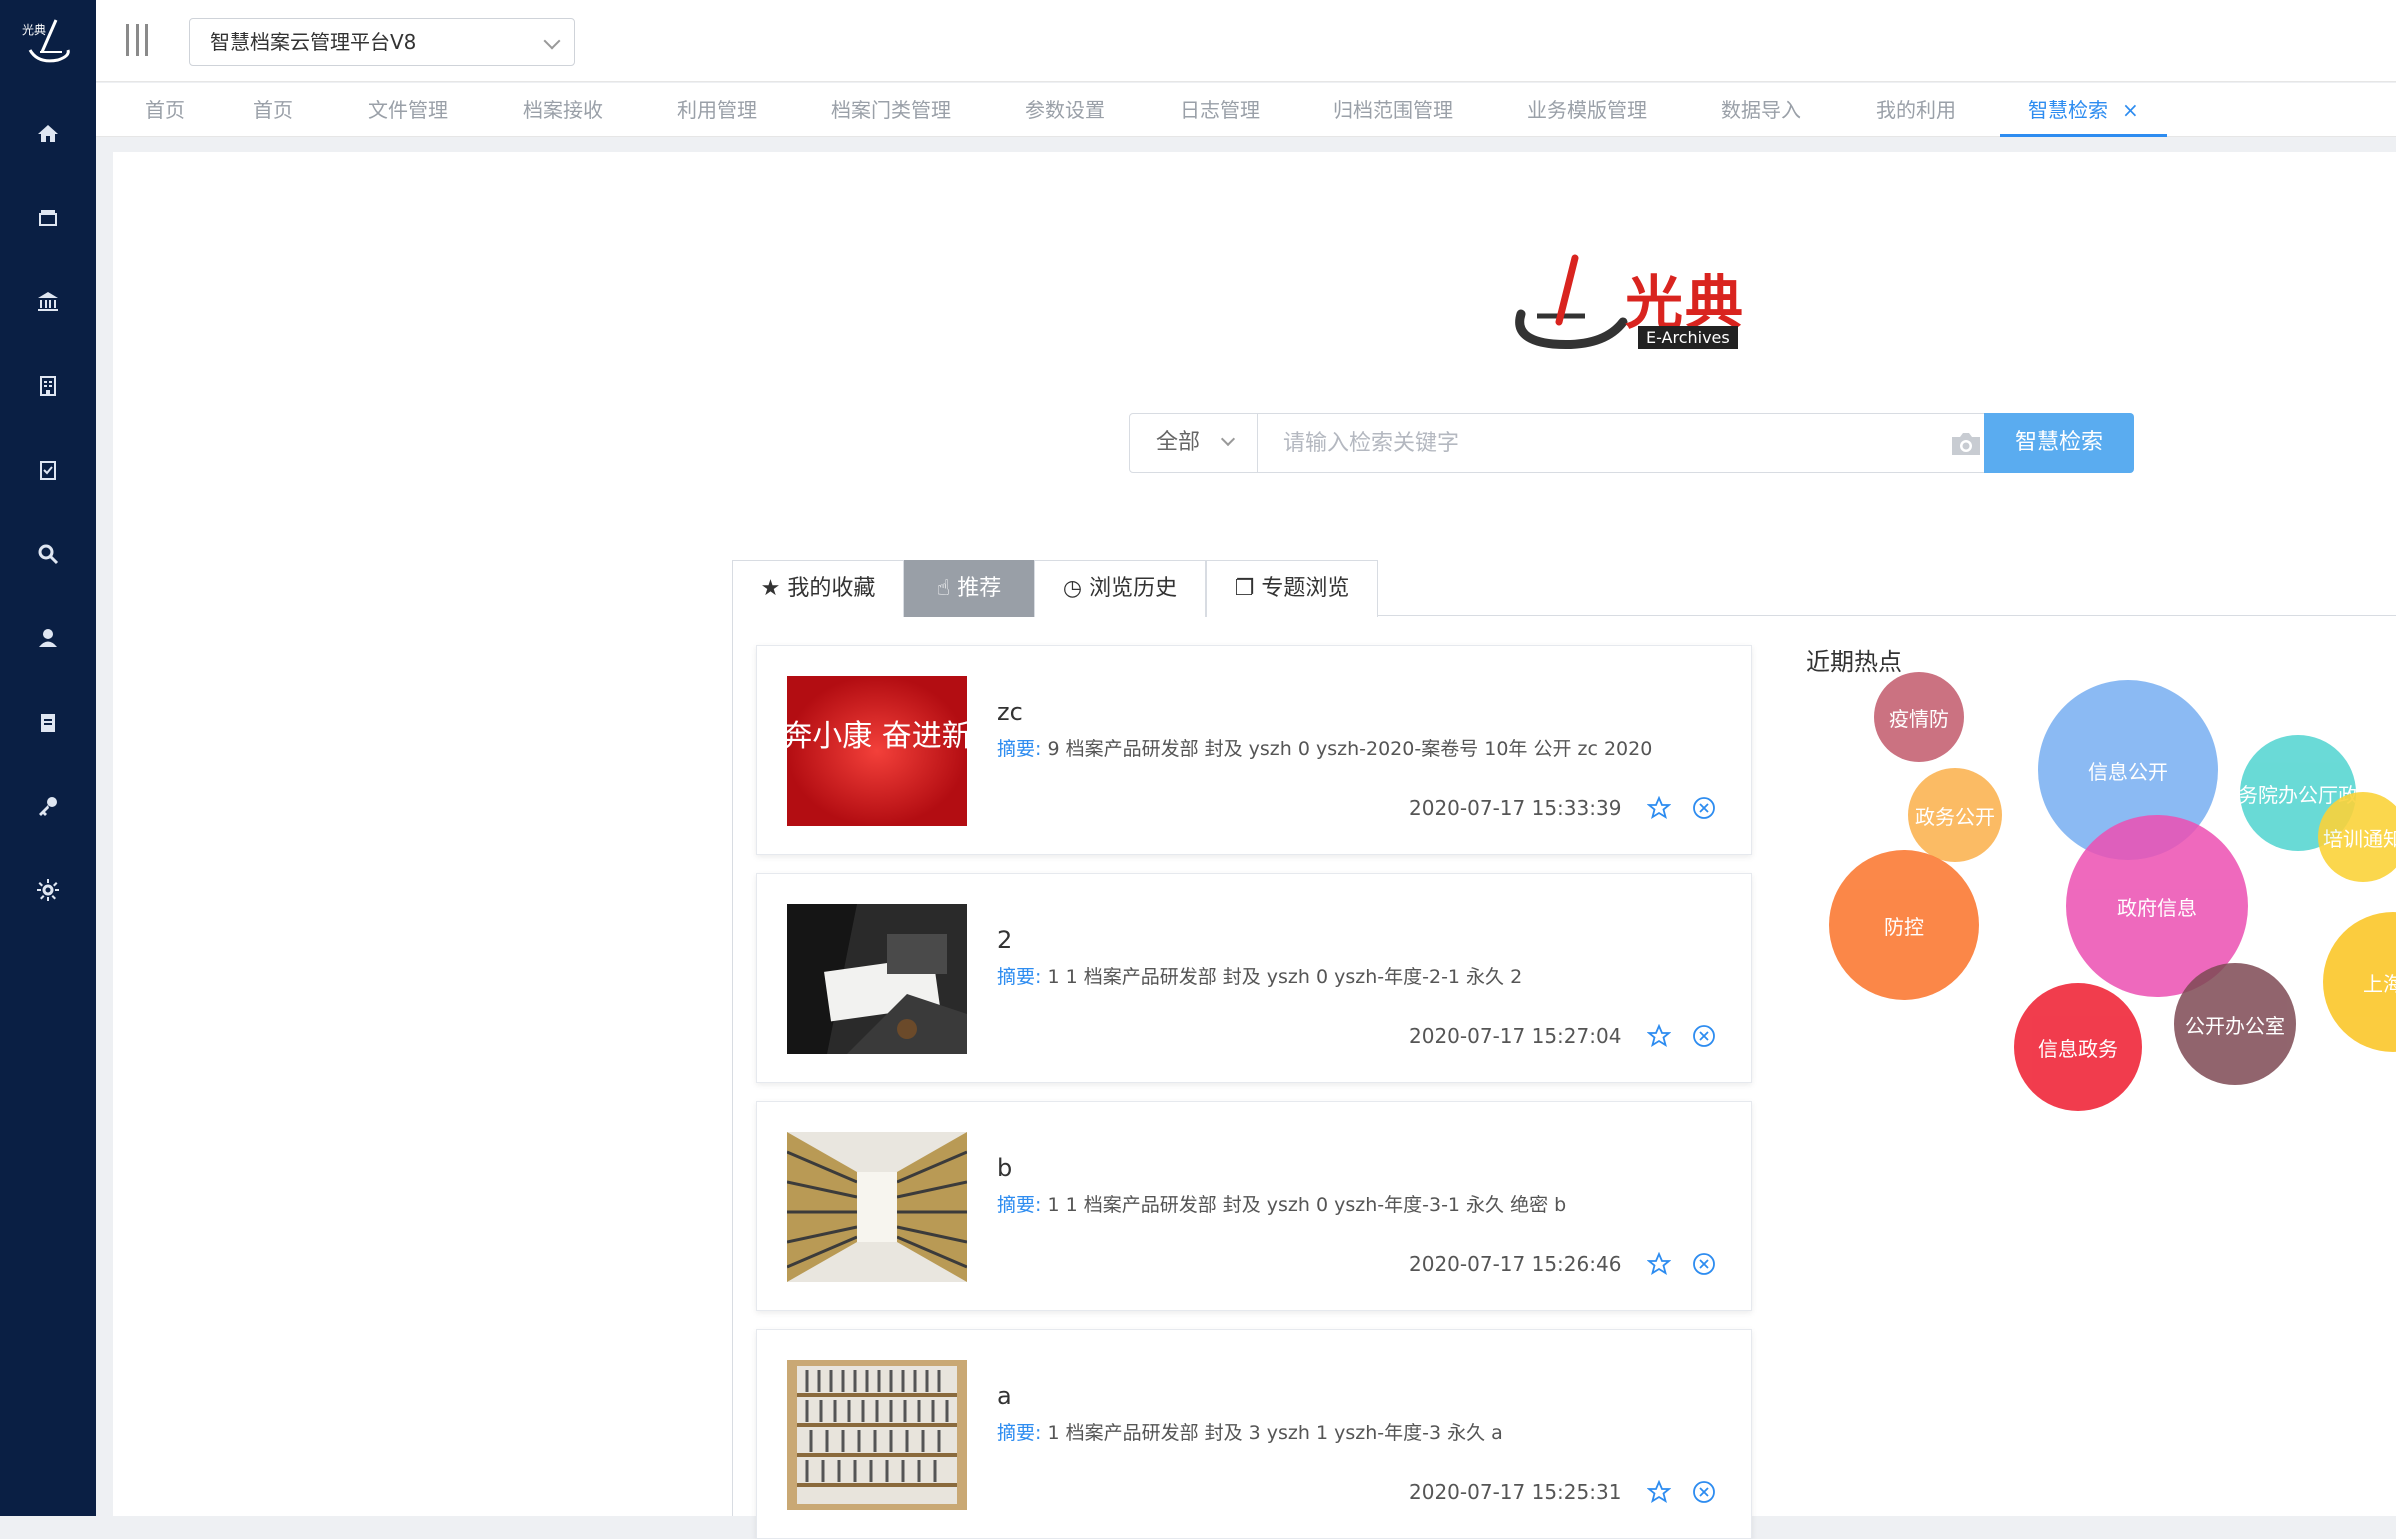 This screenshot has height=1539, width=2396. I want to click on tab-parameter-settings: 参数设置, so click(1065, 110).